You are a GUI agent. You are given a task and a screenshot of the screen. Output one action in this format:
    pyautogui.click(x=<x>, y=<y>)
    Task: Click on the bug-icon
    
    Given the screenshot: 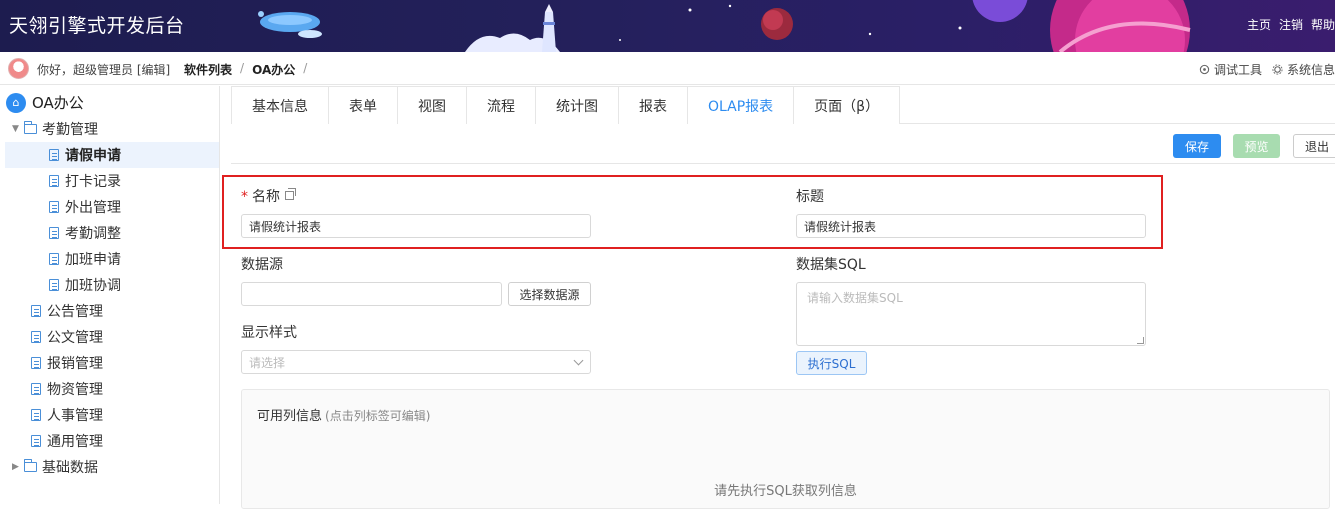 What is the action you would take?
    pyautogui.click(x=1204, y=69)
    